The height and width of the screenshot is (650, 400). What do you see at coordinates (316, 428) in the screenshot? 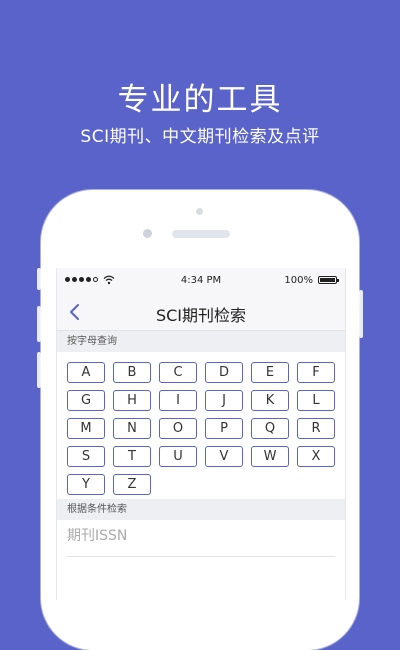
I see `letter-button-r: R` at bounding box center [316, 428].